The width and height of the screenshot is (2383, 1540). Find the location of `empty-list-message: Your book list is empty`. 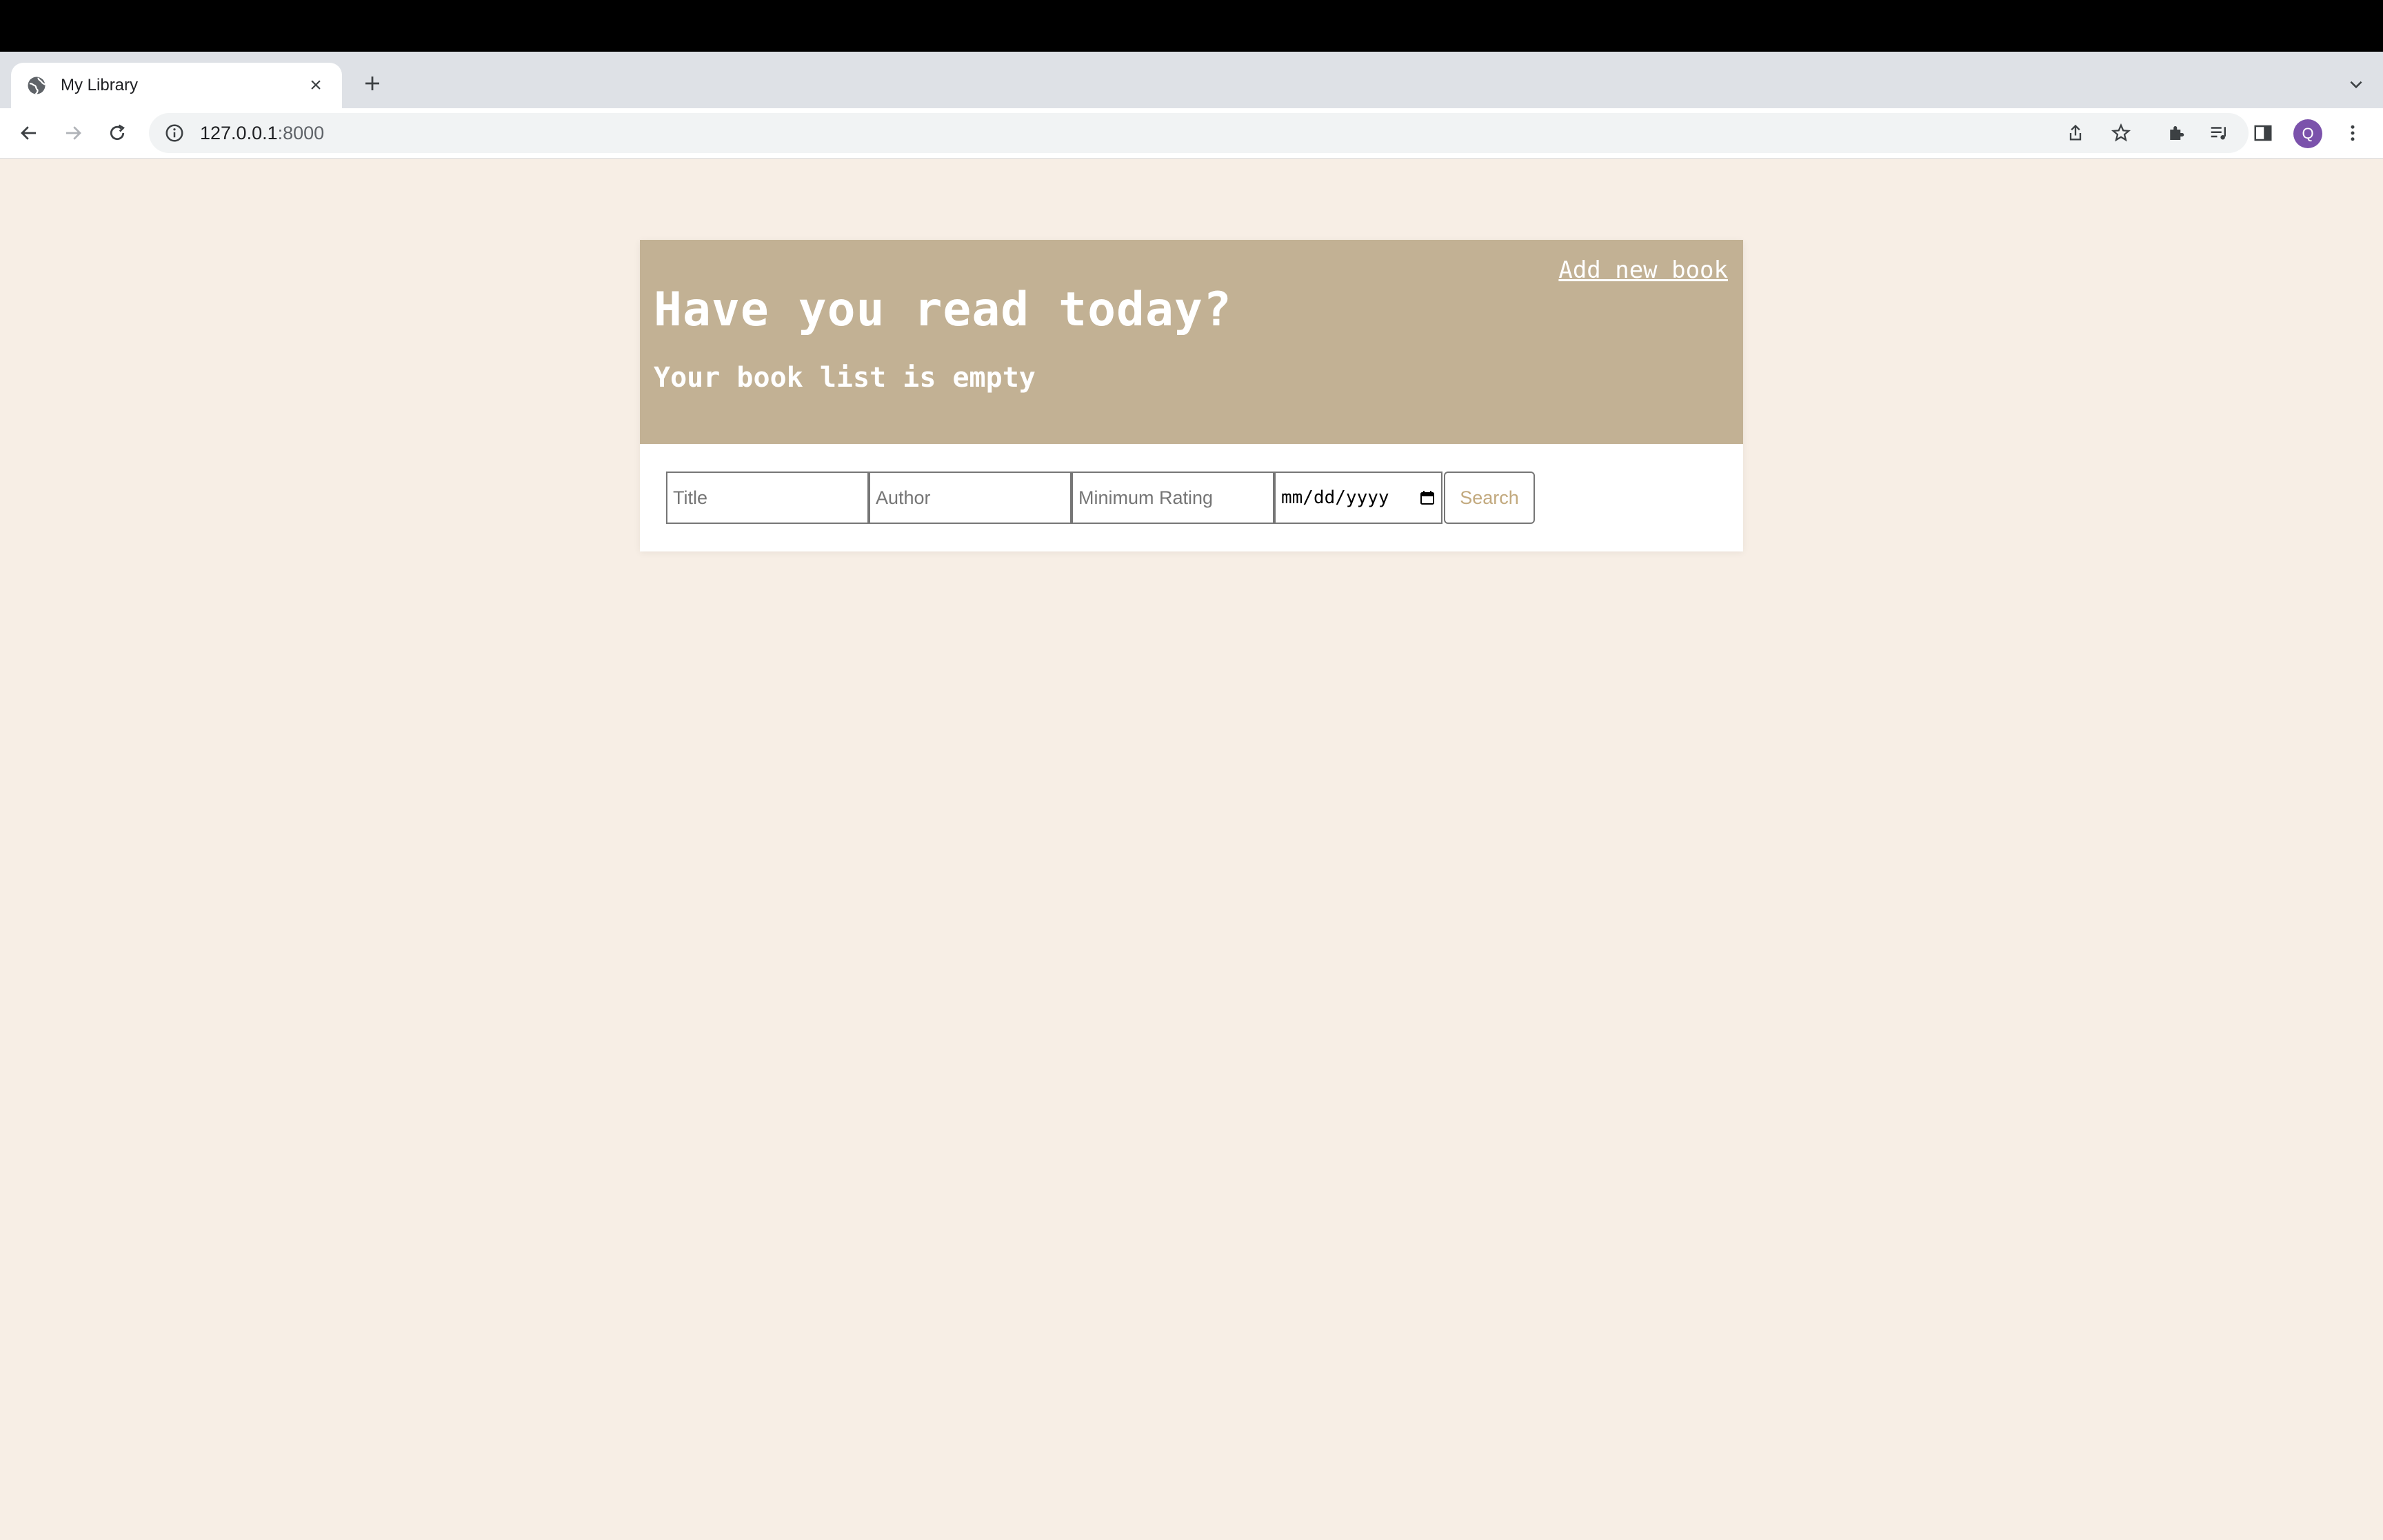

empty-list-message: Your book list is empty is located at coordinates (845, 378).